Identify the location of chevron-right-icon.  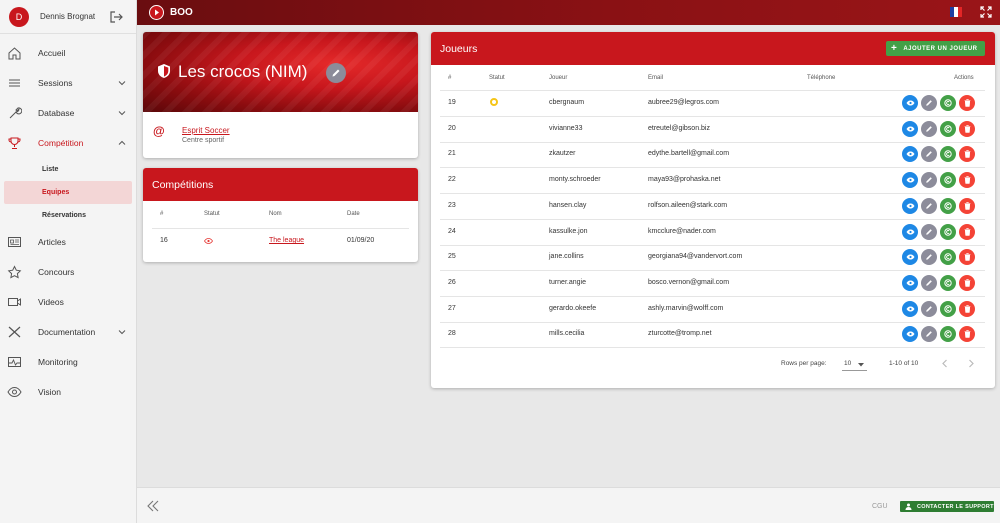
(971, 363).